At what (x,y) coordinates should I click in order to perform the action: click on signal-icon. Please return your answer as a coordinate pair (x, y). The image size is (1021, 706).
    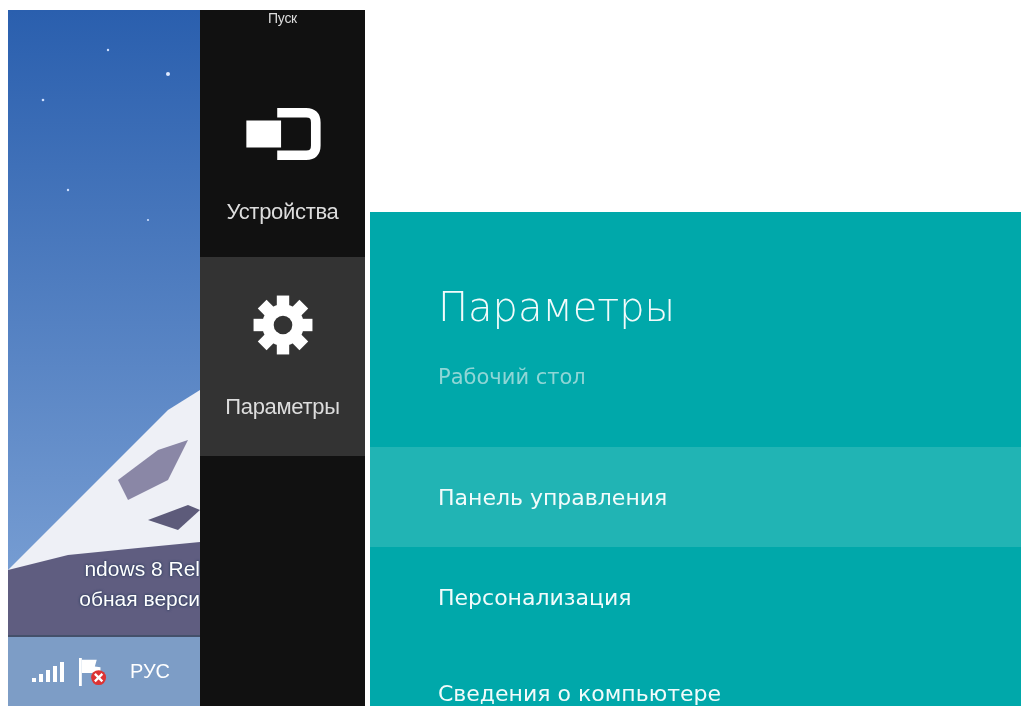
    Looking at the image, I should click on (48, 671).